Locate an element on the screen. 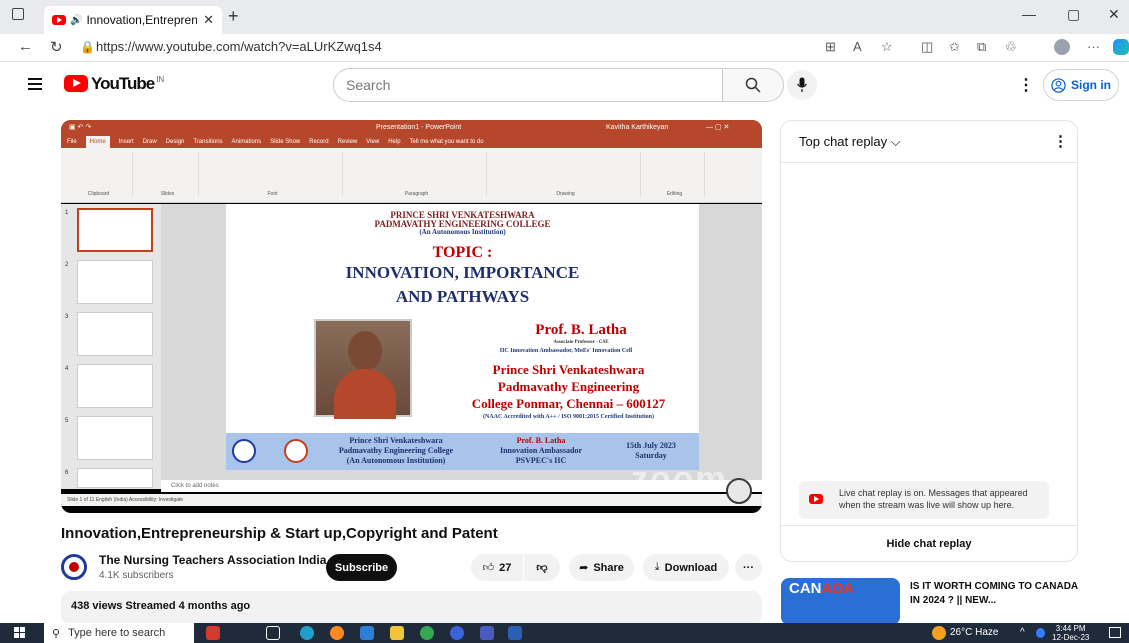 The width and height of the screenshot is (1129, 643). minimize-button: — is located at coordinates (1029, 14).